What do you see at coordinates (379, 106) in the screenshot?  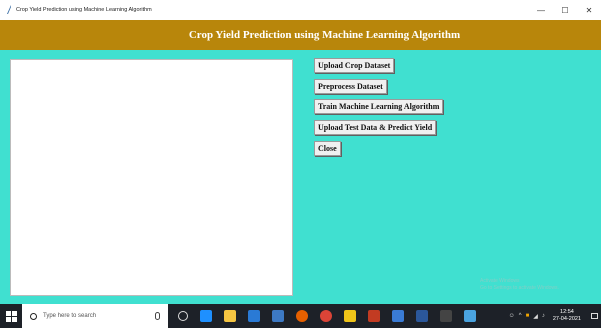 I see `train-ml-algorithm-button: Train Machine Learning Algorithm` at bounding box center [379, 106].